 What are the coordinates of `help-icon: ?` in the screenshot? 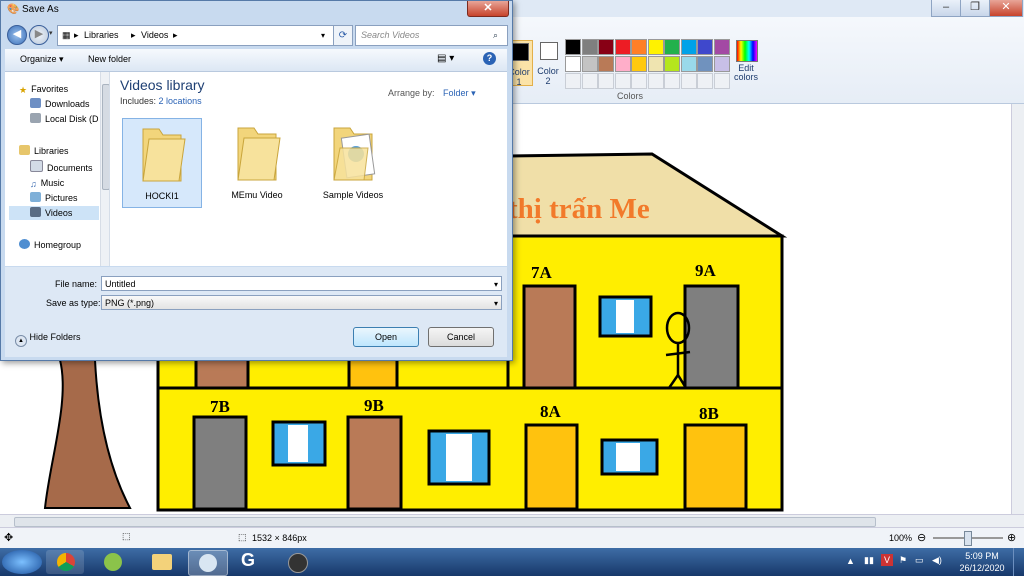 It's located at (489, 58).